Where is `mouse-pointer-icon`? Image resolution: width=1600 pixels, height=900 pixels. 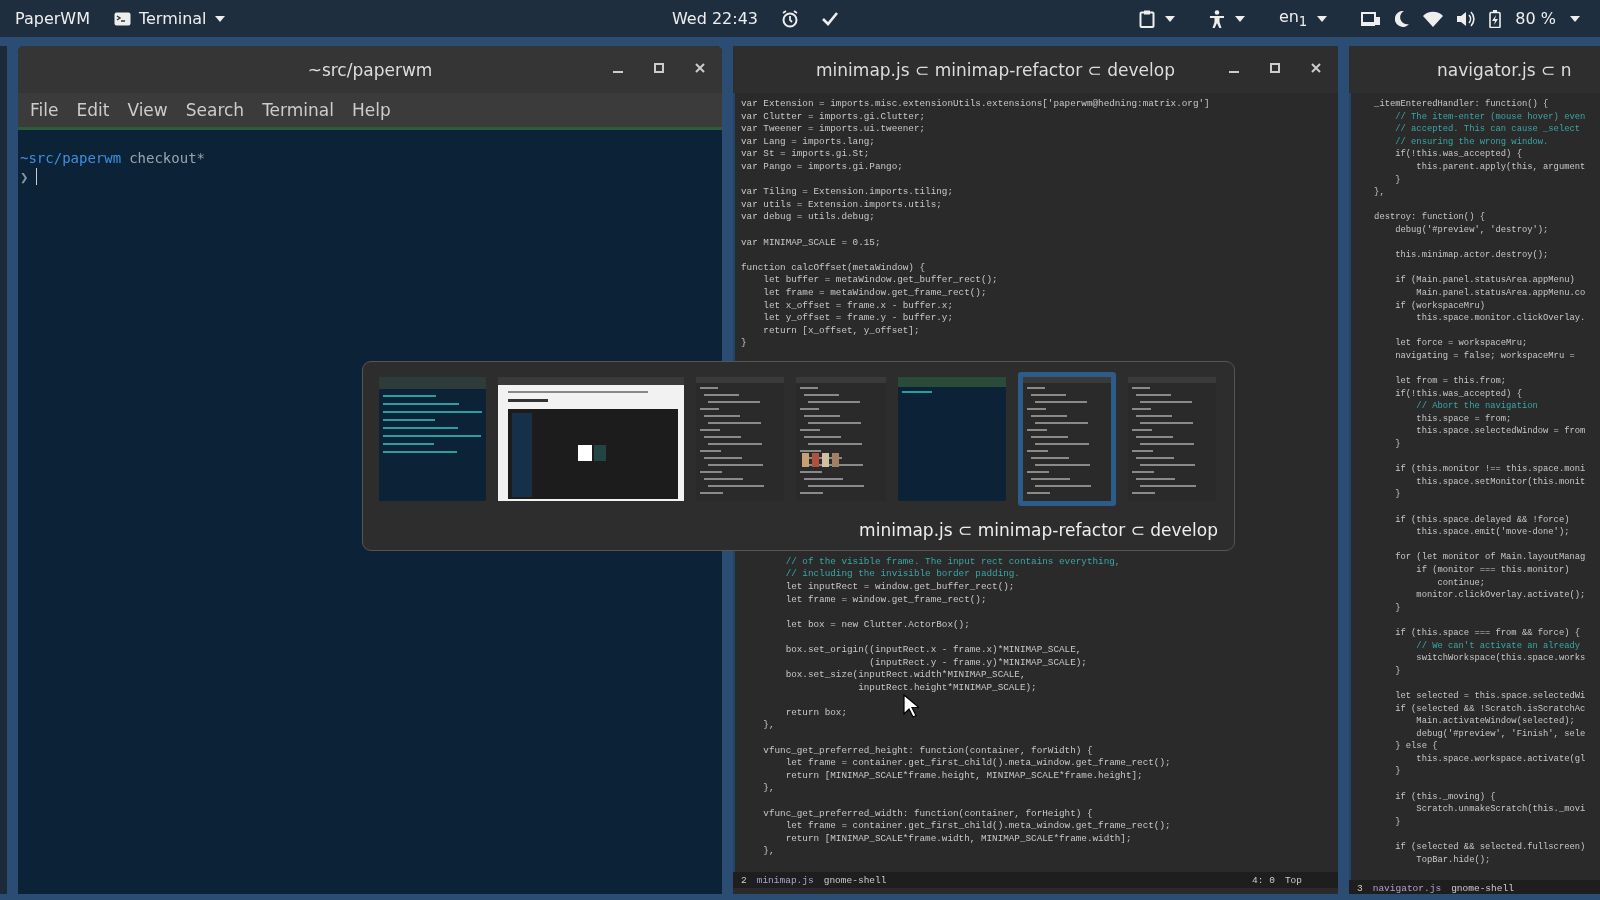
mouse-pointer-icon is located at coordinates (911, 706).